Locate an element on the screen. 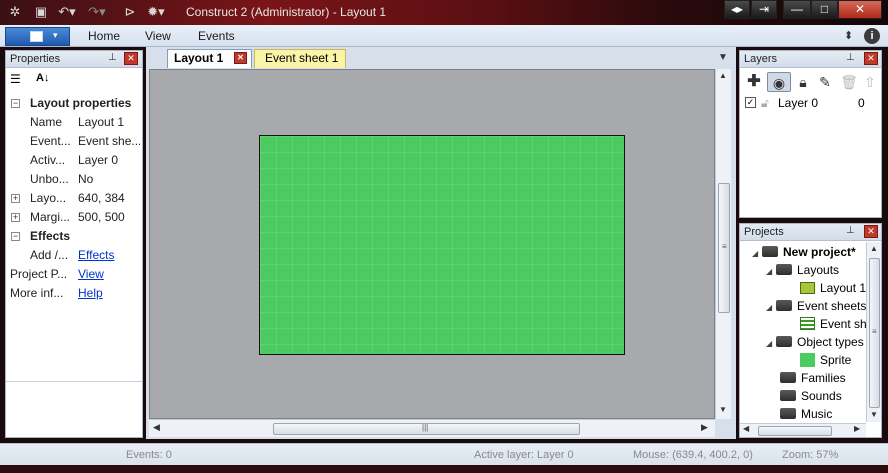 Image resolution: width=888 pixels, height=473 pixels. view-link: View is located at coordinates (109, 274).